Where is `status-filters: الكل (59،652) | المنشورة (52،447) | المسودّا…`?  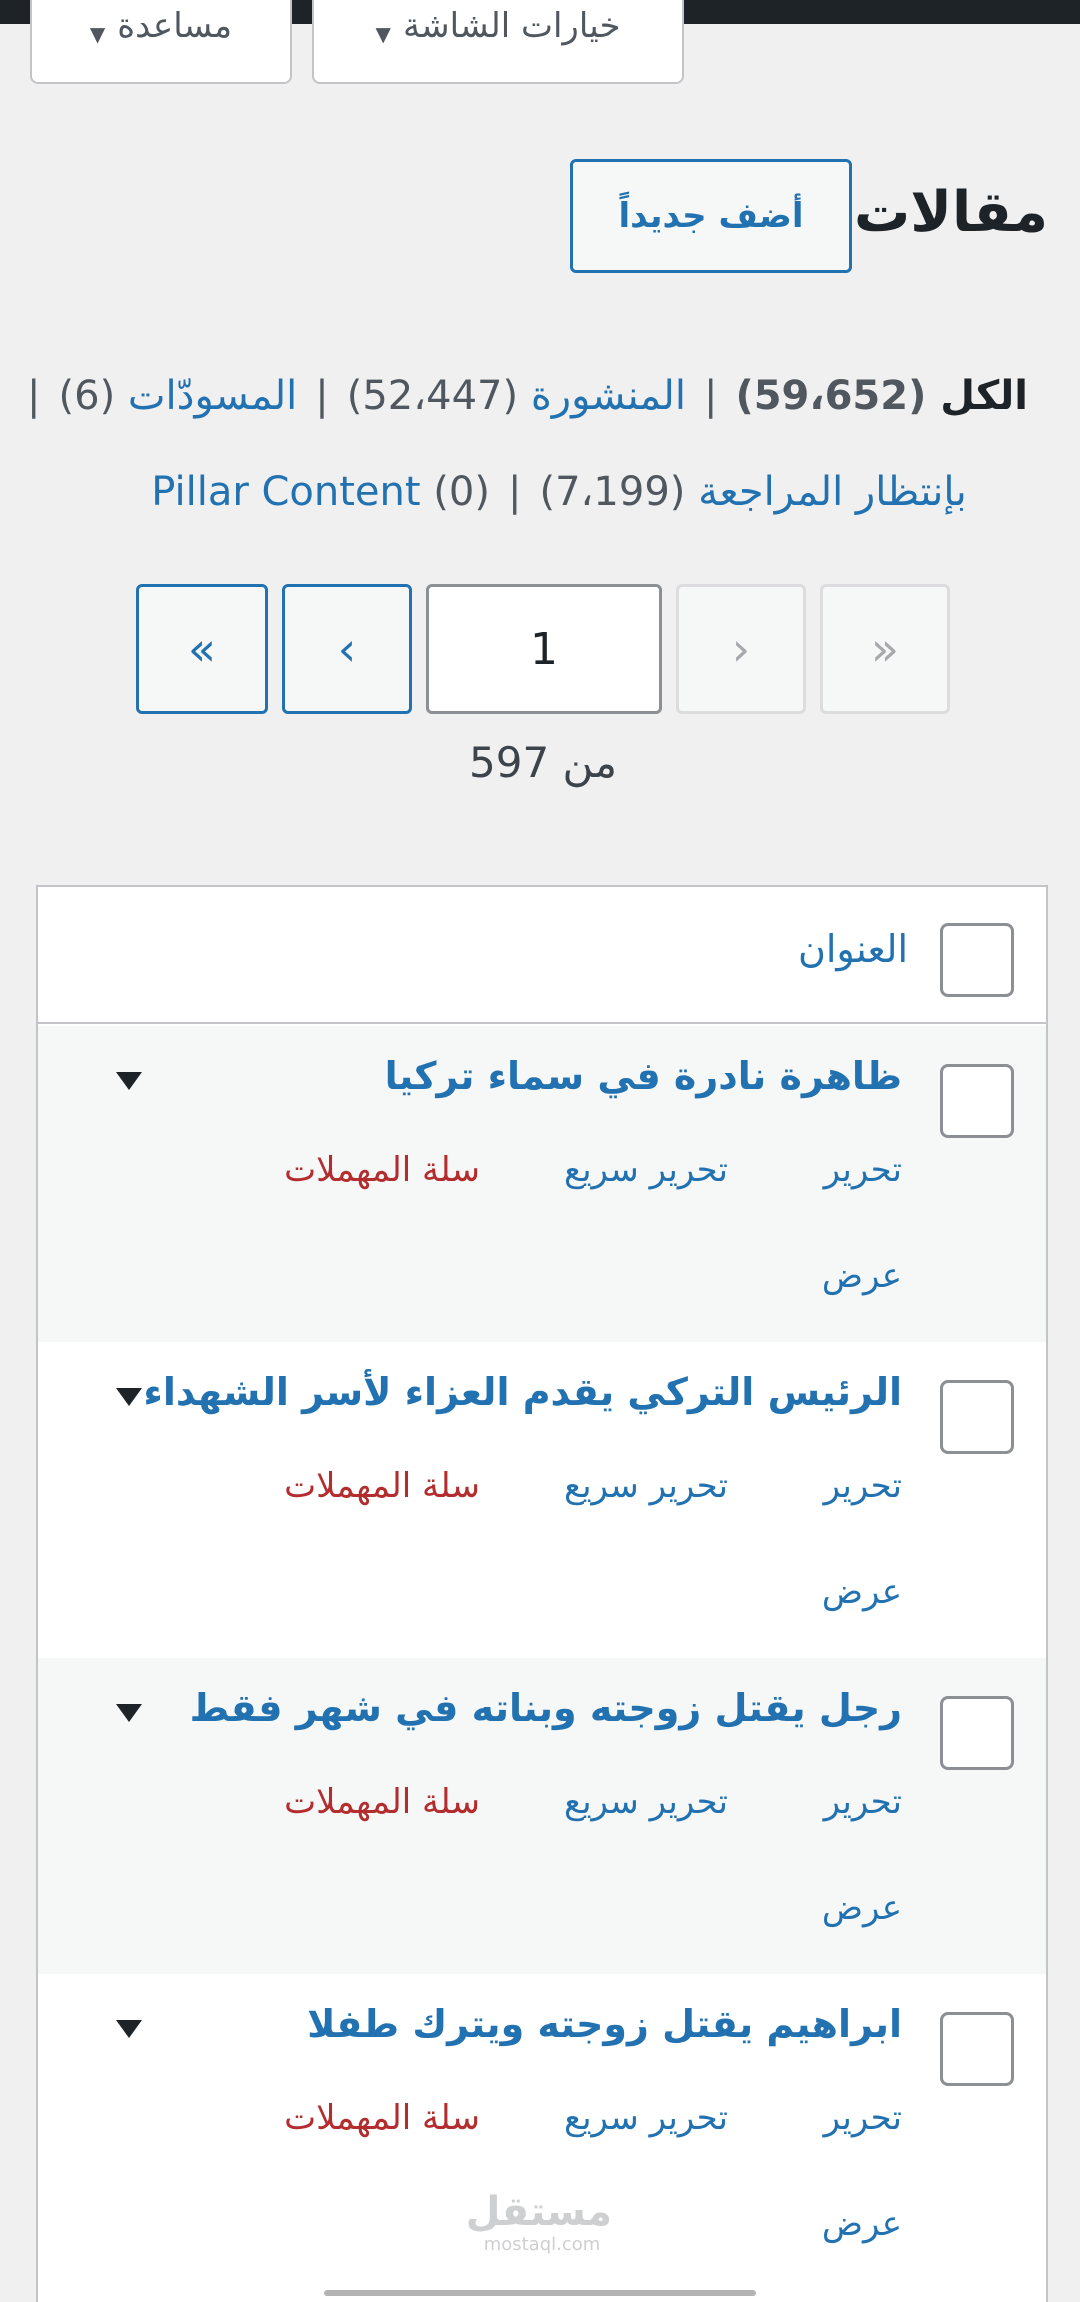 status-filters: الكل (59،652) | المنشورة (52،447) | المسودّا… is located at coordinates (527, 444).